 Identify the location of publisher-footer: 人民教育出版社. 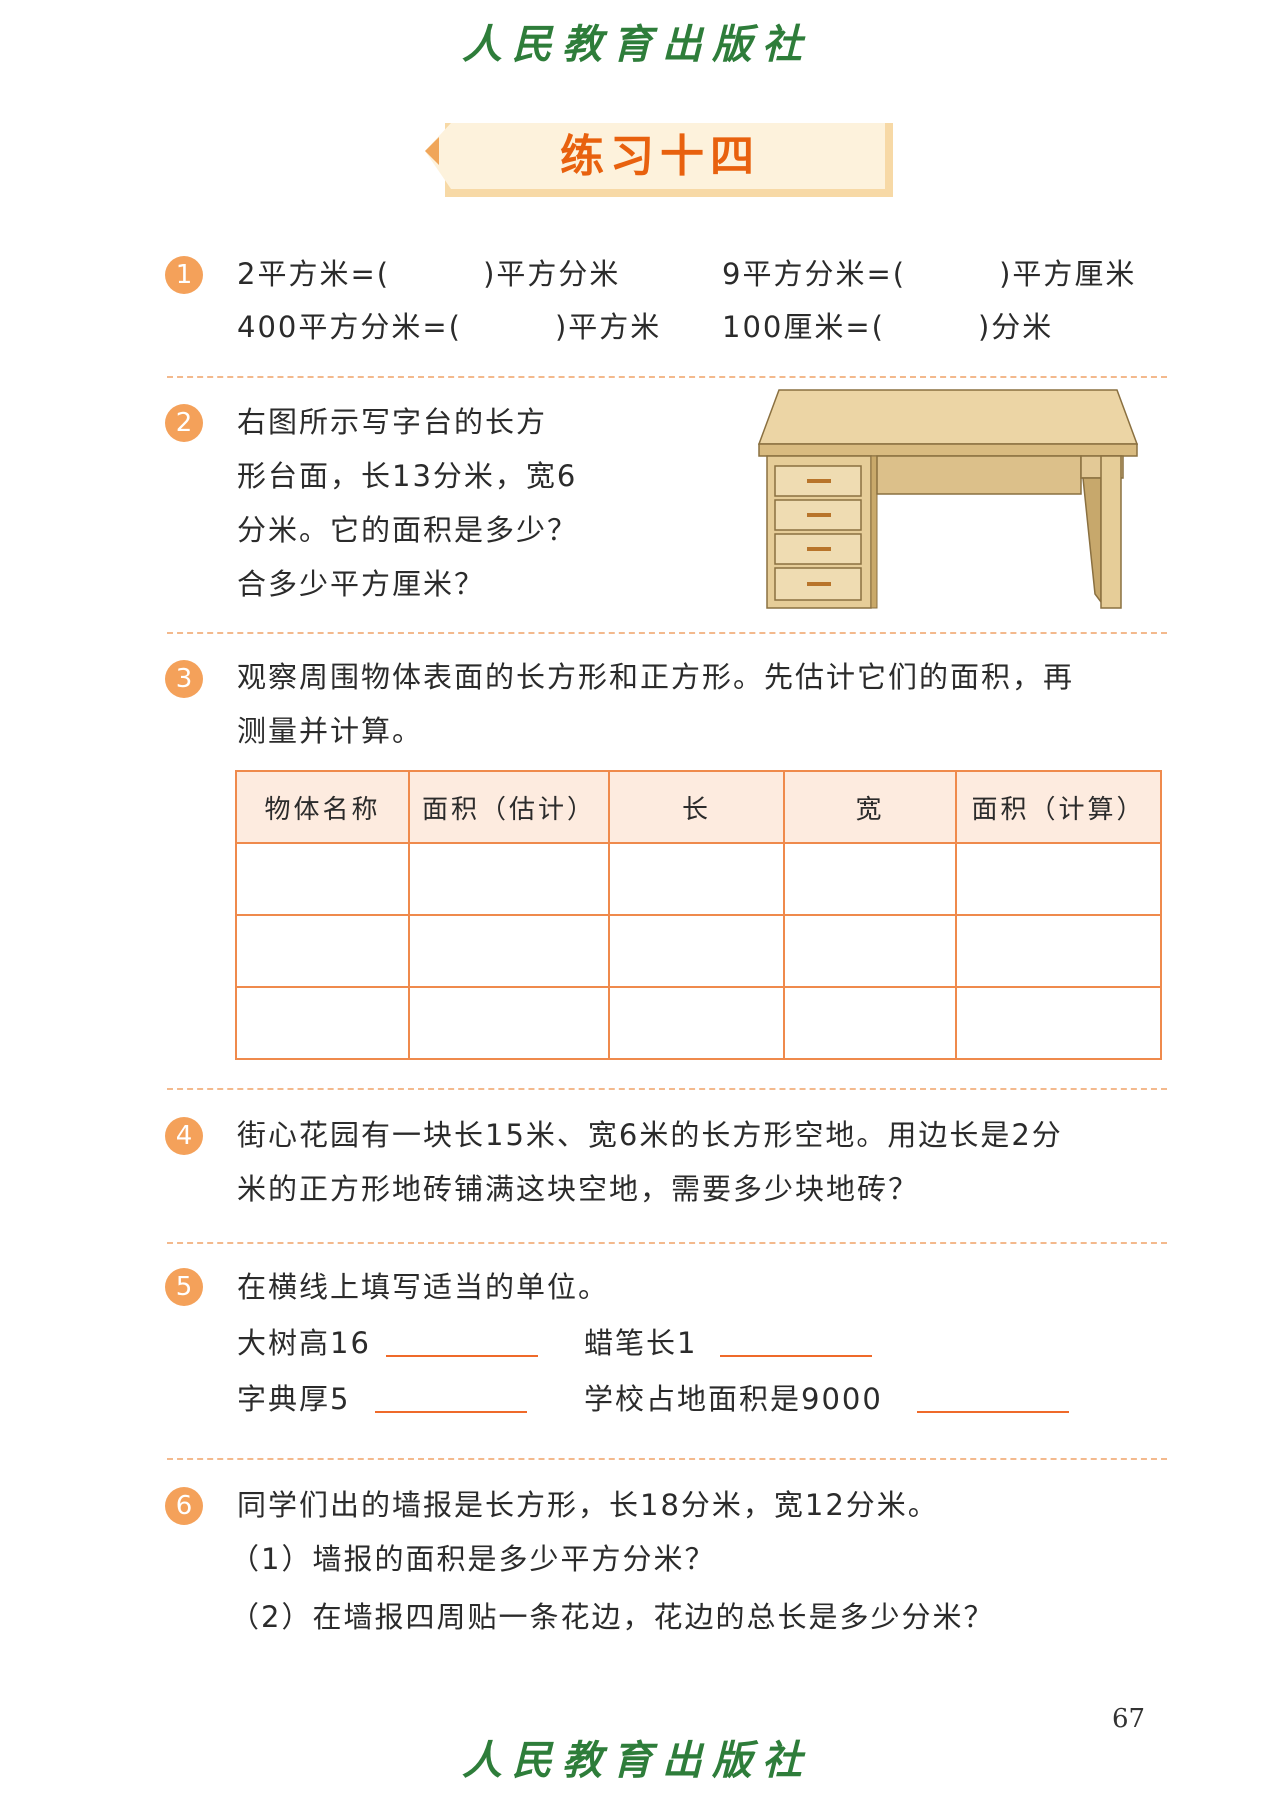
(637, 1760).